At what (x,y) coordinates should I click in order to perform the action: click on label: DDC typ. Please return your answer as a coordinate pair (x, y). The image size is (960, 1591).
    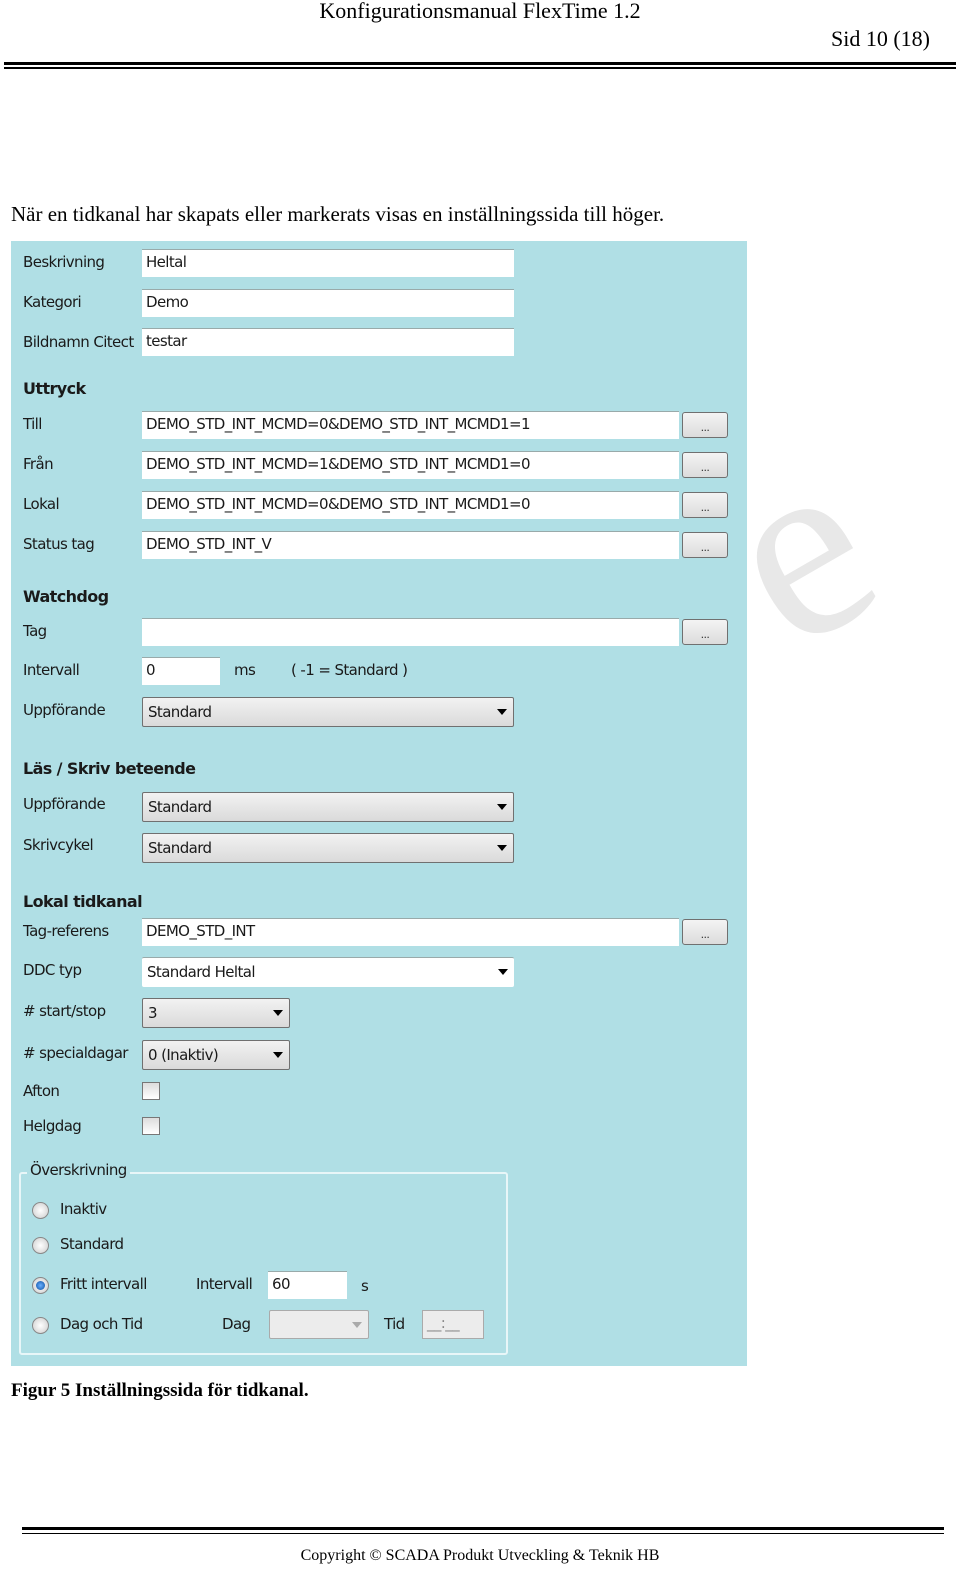
    Looking at the image, I should click on (52, 970).